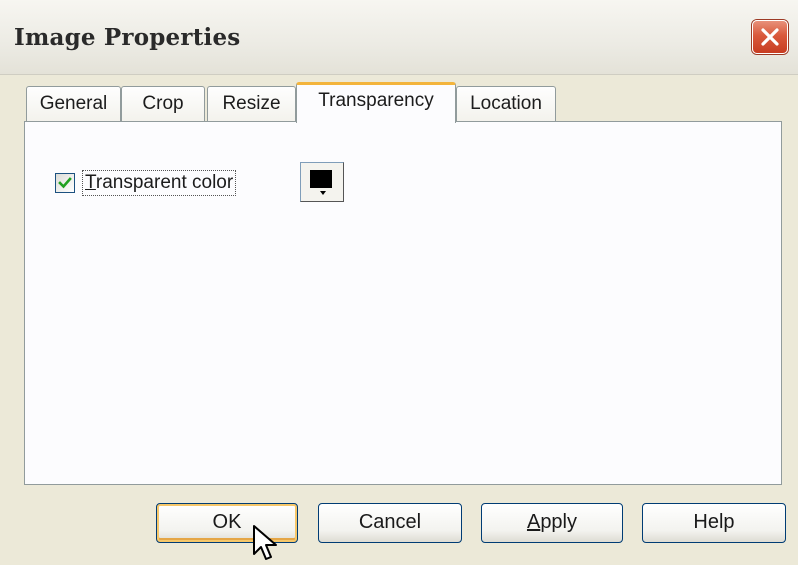  I want to click on ok-button: OK, so click(227, 523).